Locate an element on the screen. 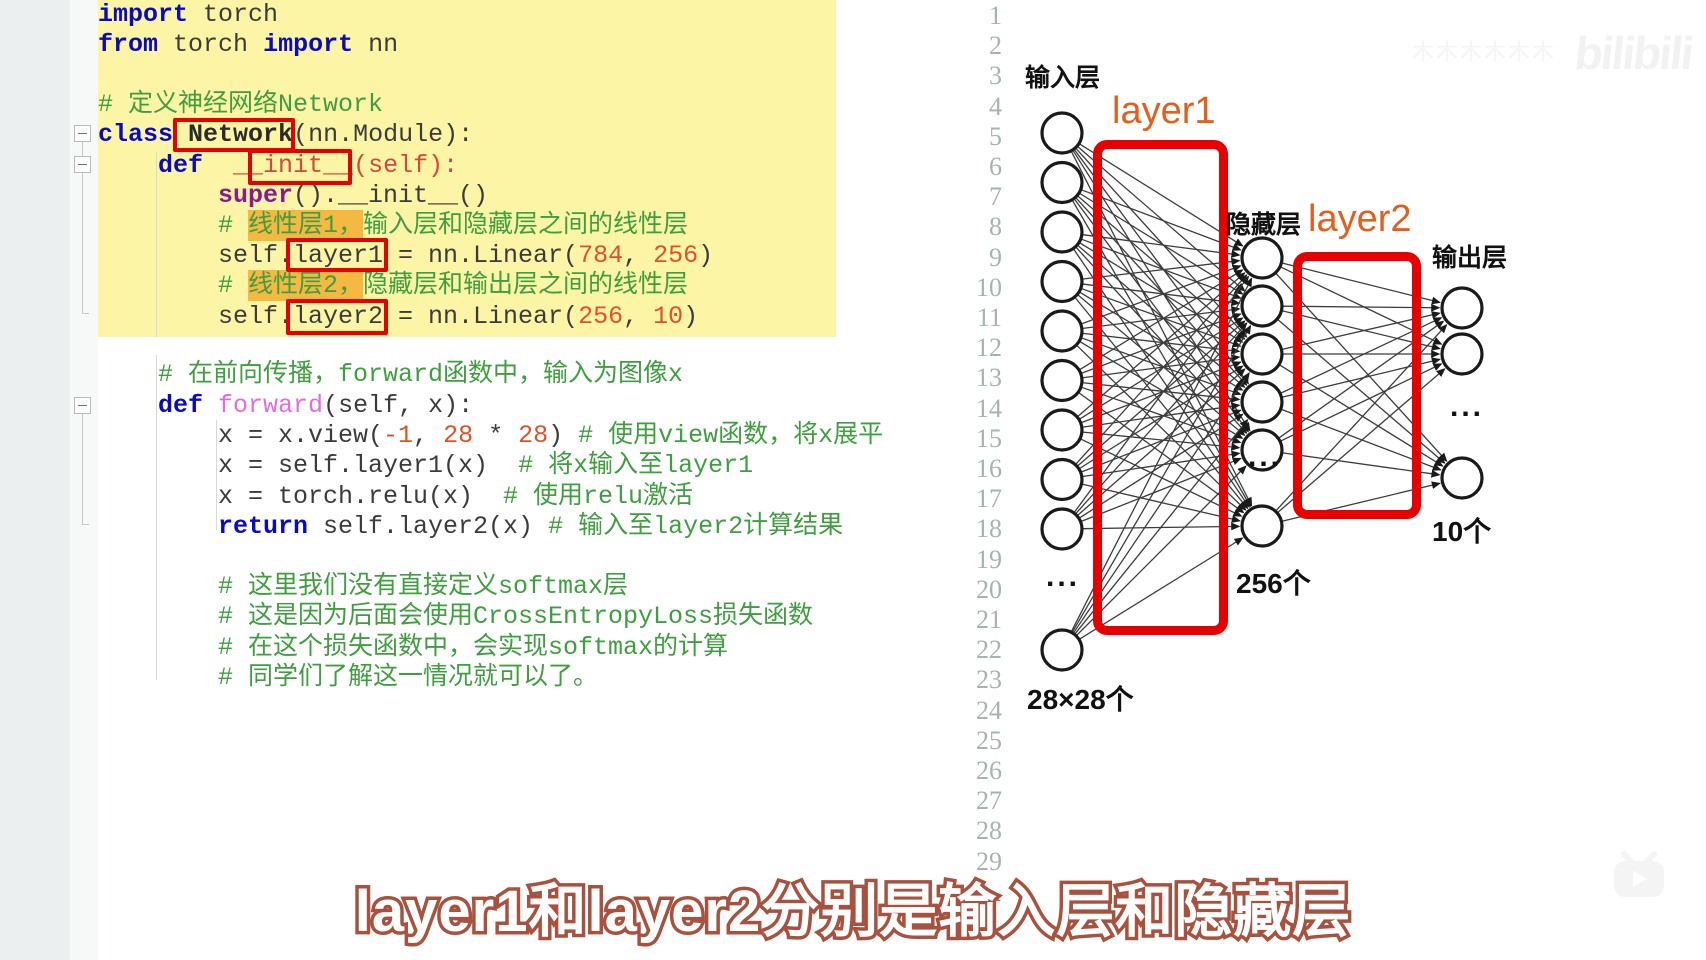 This screenshot has width=1706, height=960. annotation-box-layer1 is located at coordinates (337, 255).